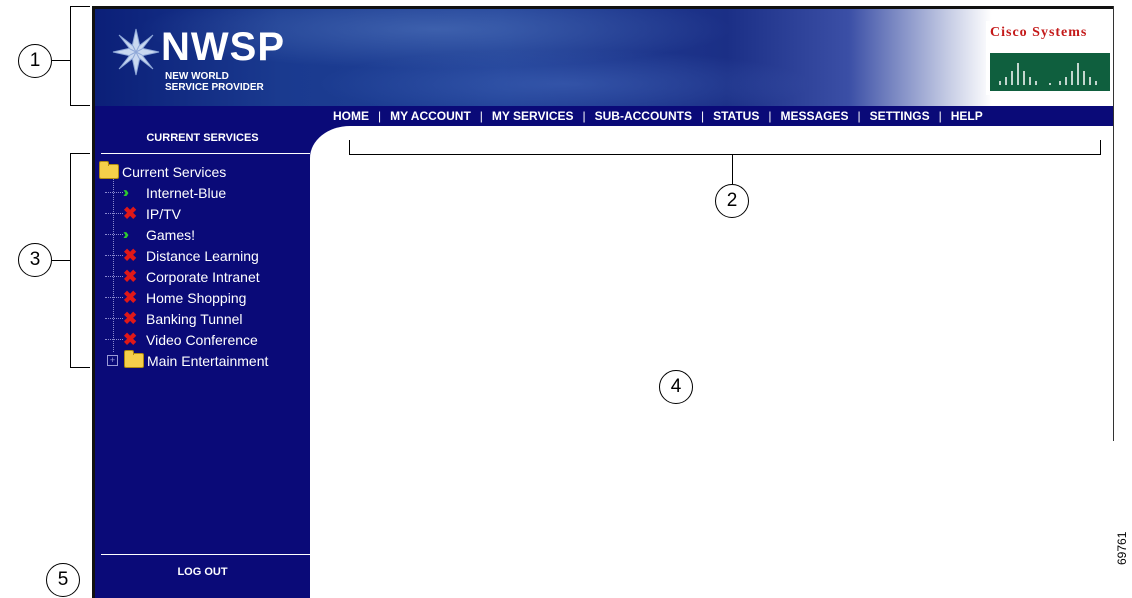 The image size is (1132, 598). Describe the element at coordinates (725, 154) in the screenshot. I see `callout-2-bracket` at that location.